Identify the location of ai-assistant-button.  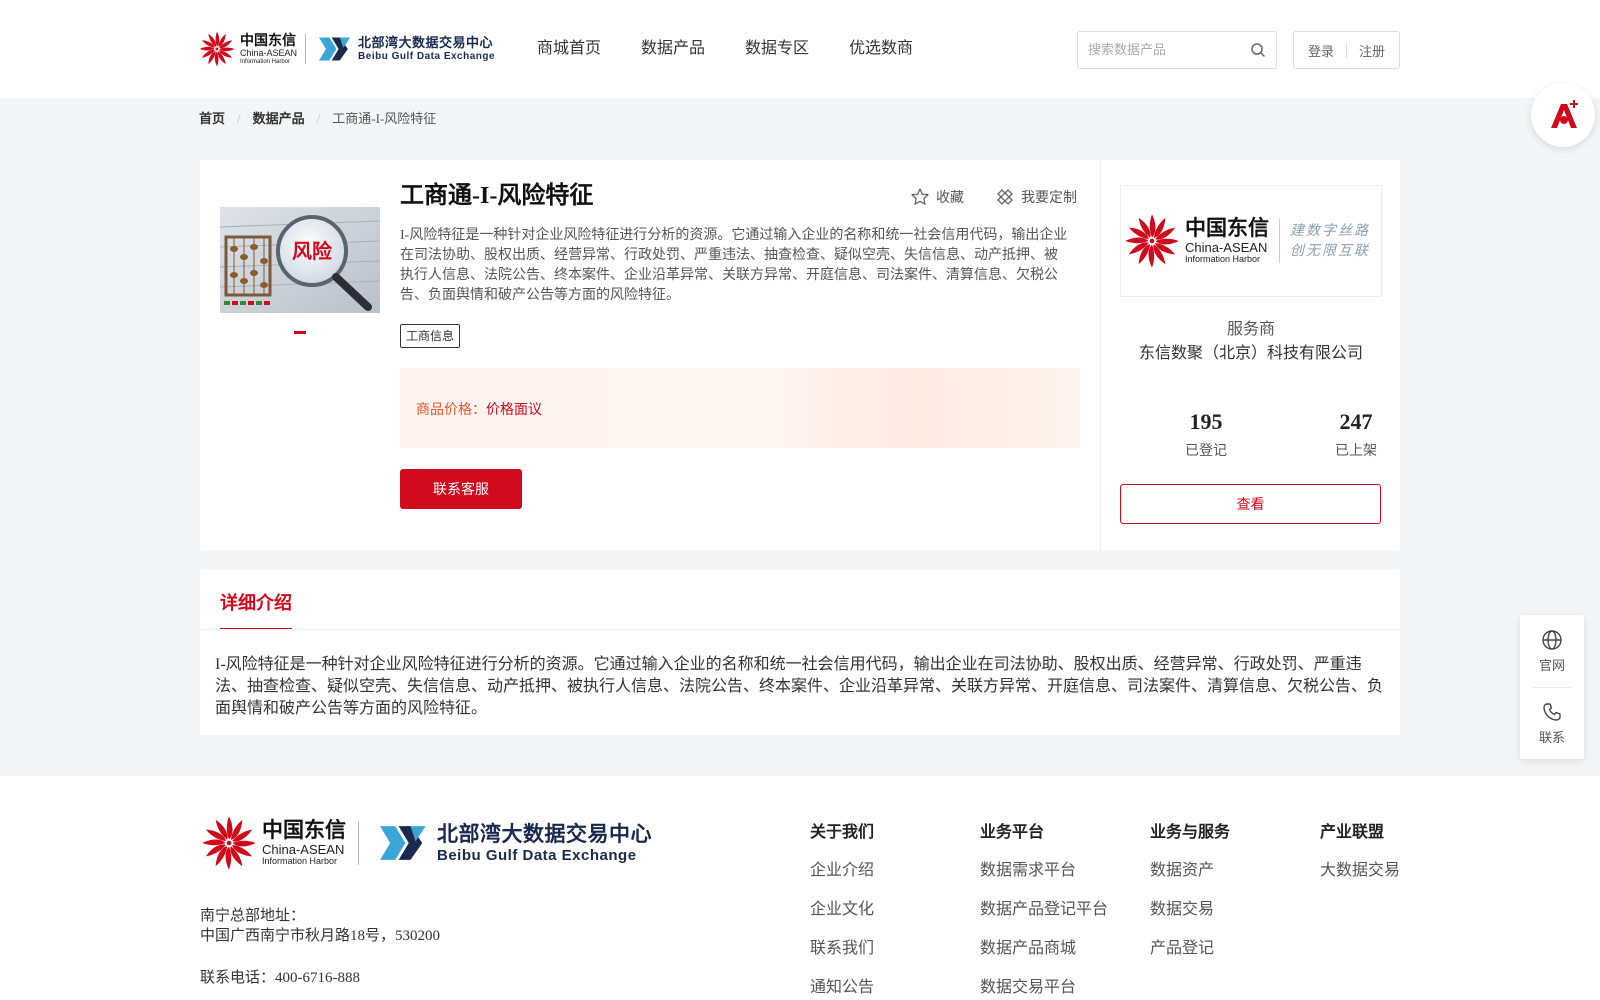
(1563, 115).